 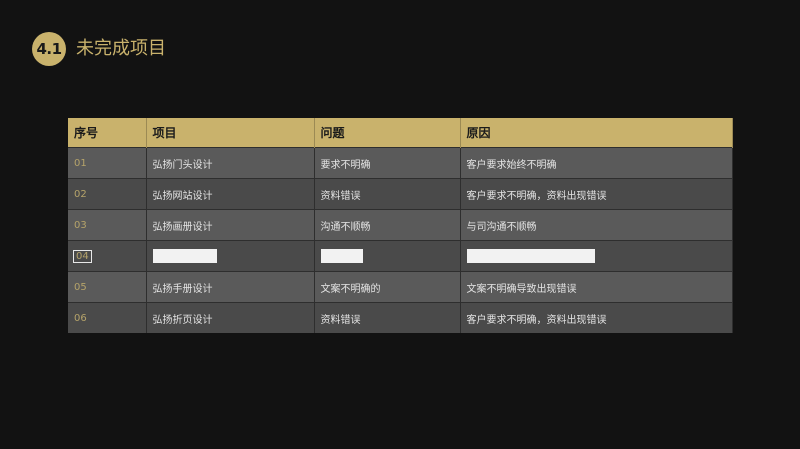 What do you see at coordinates (387, 163) in the screenshot?
I see `row-issue: 要求不明确` at bounding box center [387, 163].